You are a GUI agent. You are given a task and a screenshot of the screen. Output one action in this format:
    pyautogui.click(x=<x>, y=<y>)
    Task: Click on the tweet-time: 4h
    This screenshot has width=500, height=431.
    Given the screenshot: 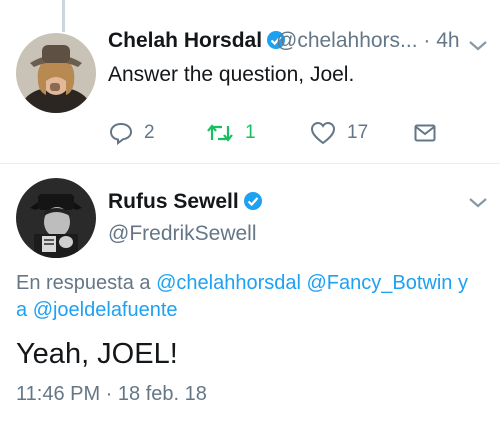 What is the action you would take?
    pyautogui.click(x=447, y=40)
    